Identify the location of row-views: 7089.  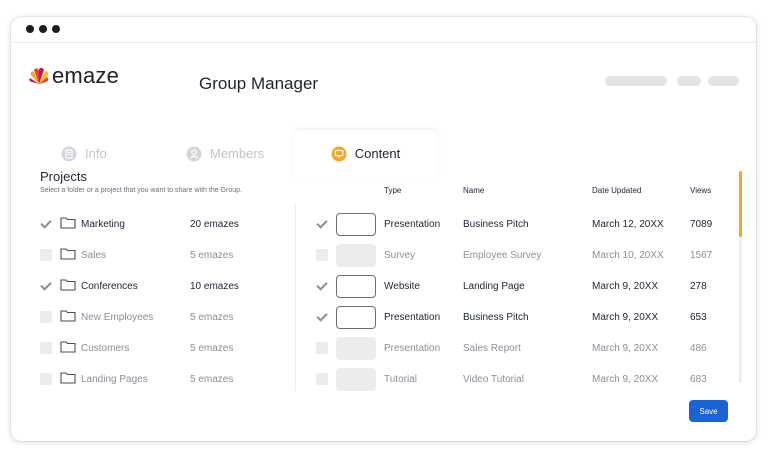
(701, 224).